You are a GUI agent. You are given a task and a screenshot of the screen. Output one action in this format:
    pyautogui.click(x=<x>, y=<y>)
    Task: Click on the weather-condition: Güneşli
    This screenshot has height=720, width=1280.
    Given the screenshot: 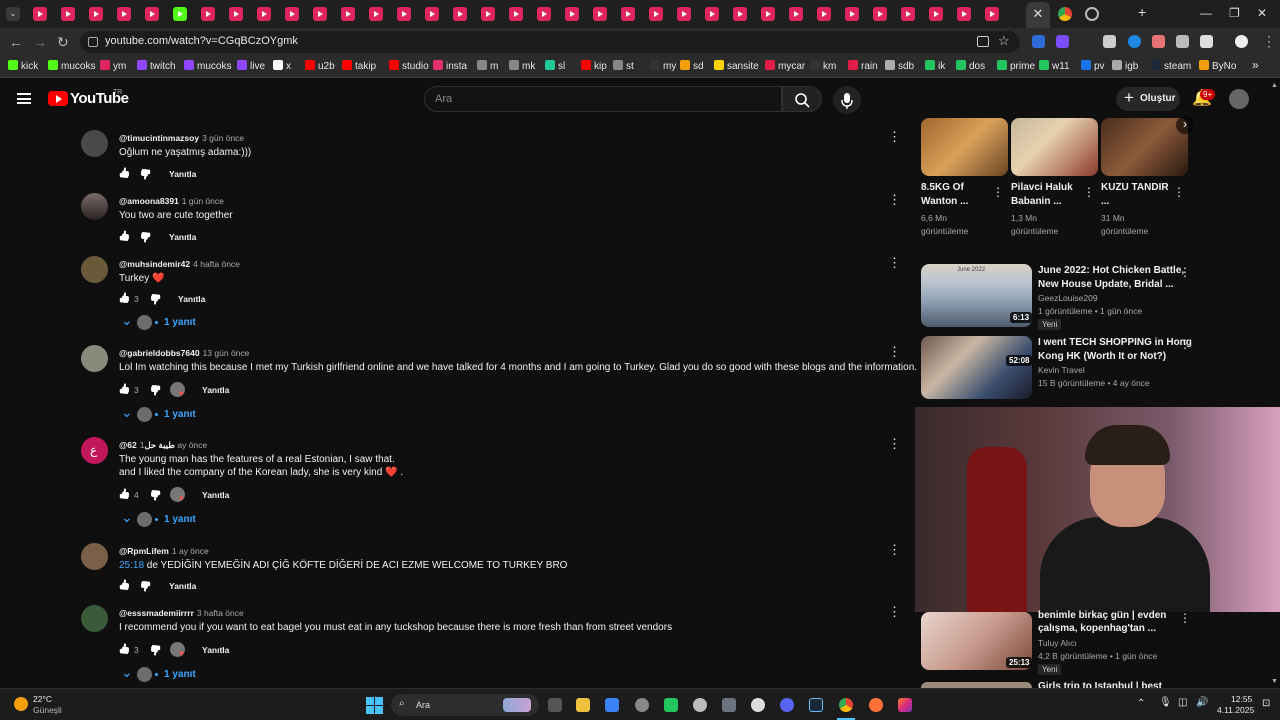 What is the action you would take?
    pyautogui.click(x=47, y=710)
    